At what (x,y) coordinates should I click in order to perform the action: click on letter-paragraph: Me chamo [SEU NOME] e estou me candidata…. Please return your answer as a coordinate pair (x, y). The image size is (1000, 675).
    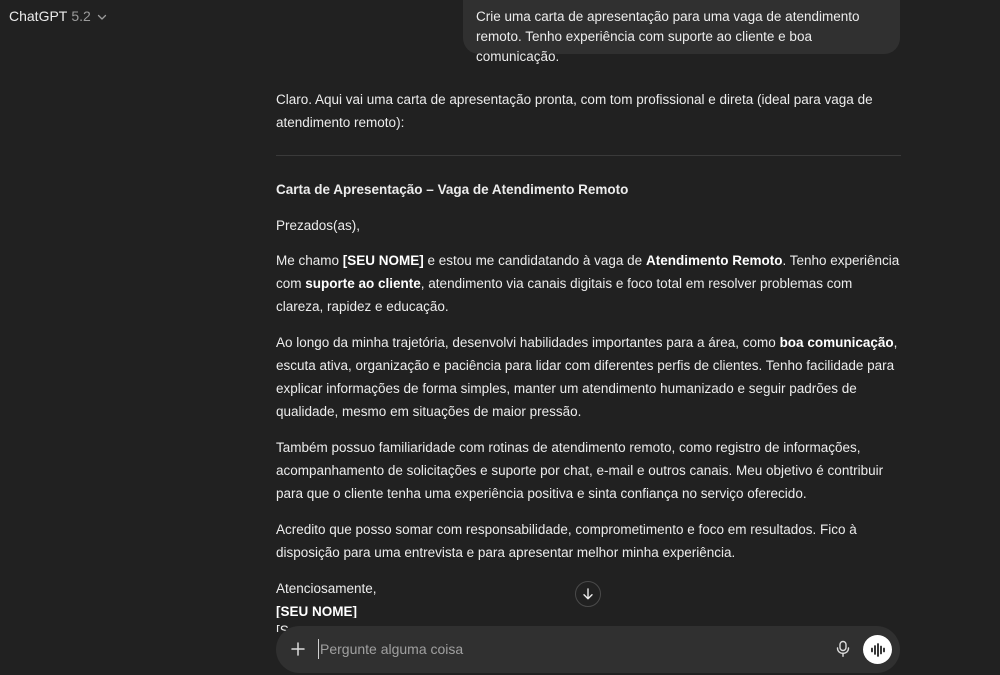
    Looking at the image, I should click on (588, 283).